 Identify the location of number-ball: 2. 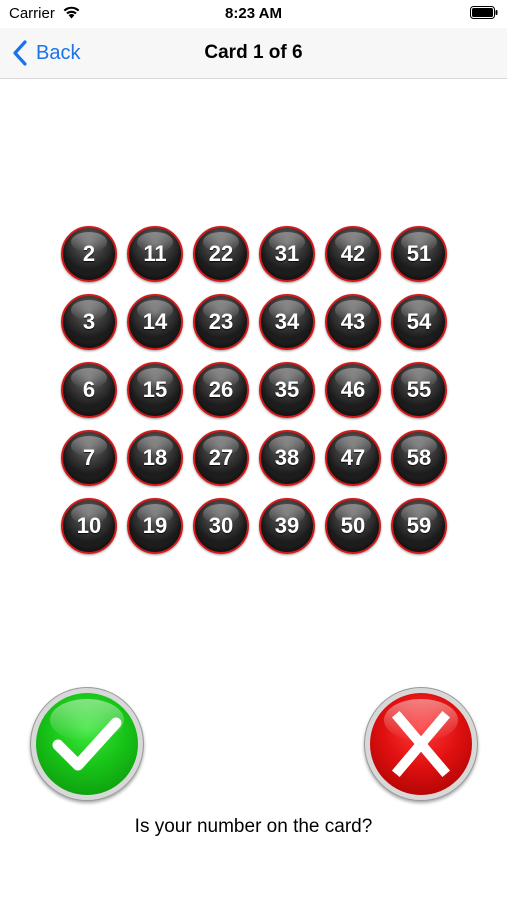
(89, 254).